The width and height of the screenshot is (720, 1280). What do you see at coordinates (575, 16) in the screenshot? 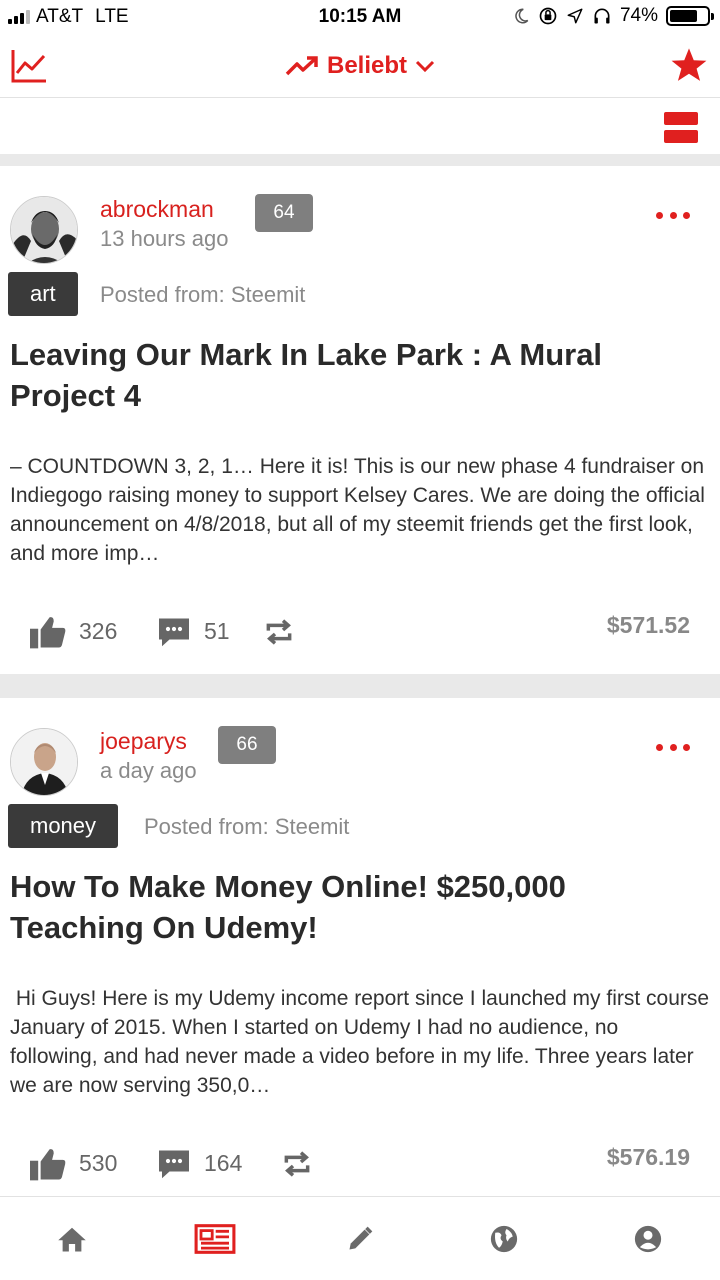
I see `location-arrow-icon` at bounding box center [575, 16].